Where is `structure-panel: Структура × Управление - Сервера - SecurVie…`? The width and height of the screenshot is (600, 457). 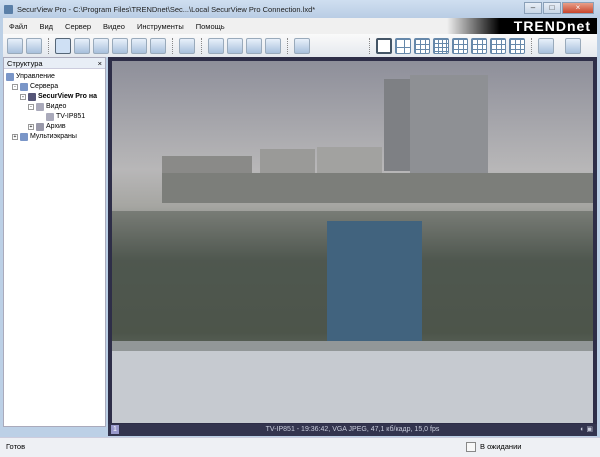 structure-panel: Структура × Управление - Сервера - SecurVie… is located at coordinates (54, 242).